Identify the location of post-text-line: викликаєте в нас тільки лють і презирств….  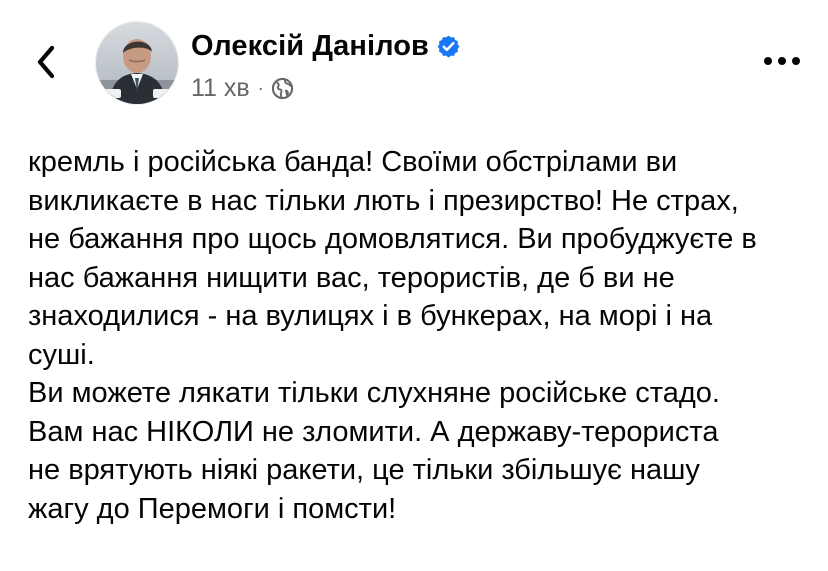
(383, 200).